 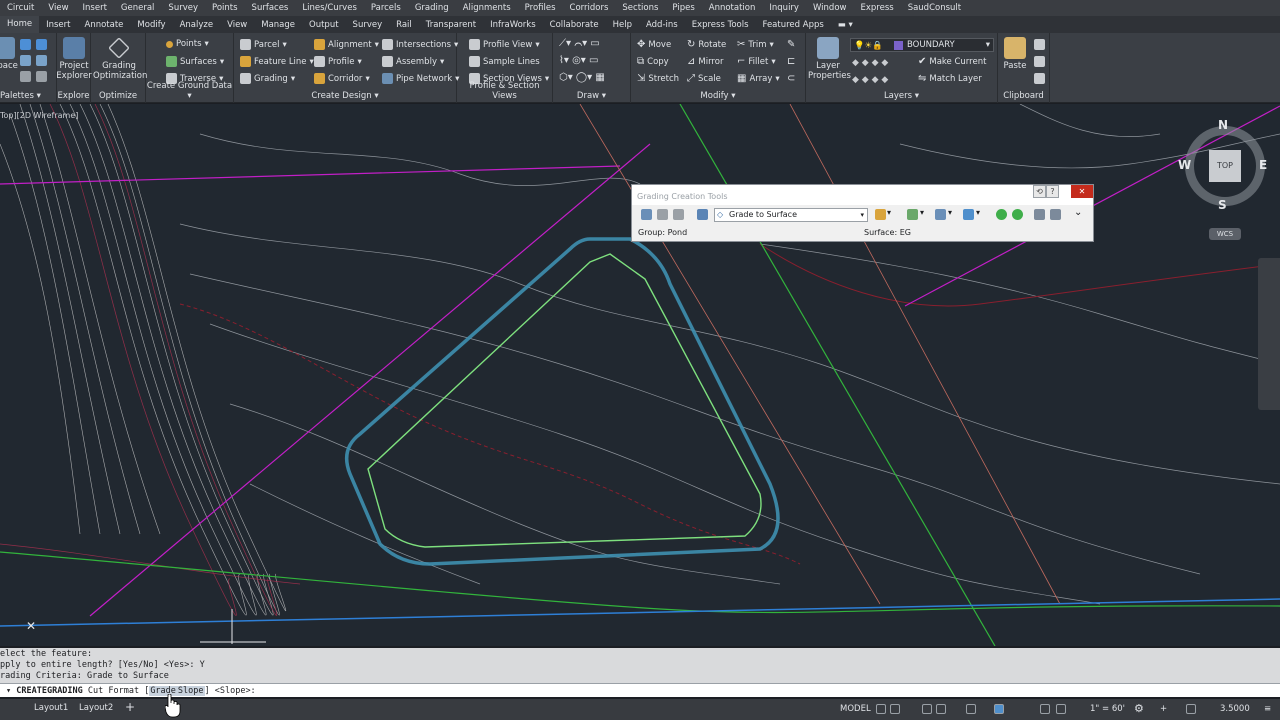 What do you see at coordinates (270, 8) in the screenshot?
I see `menu-item: Surfaces` at bounding box center [270, 8].